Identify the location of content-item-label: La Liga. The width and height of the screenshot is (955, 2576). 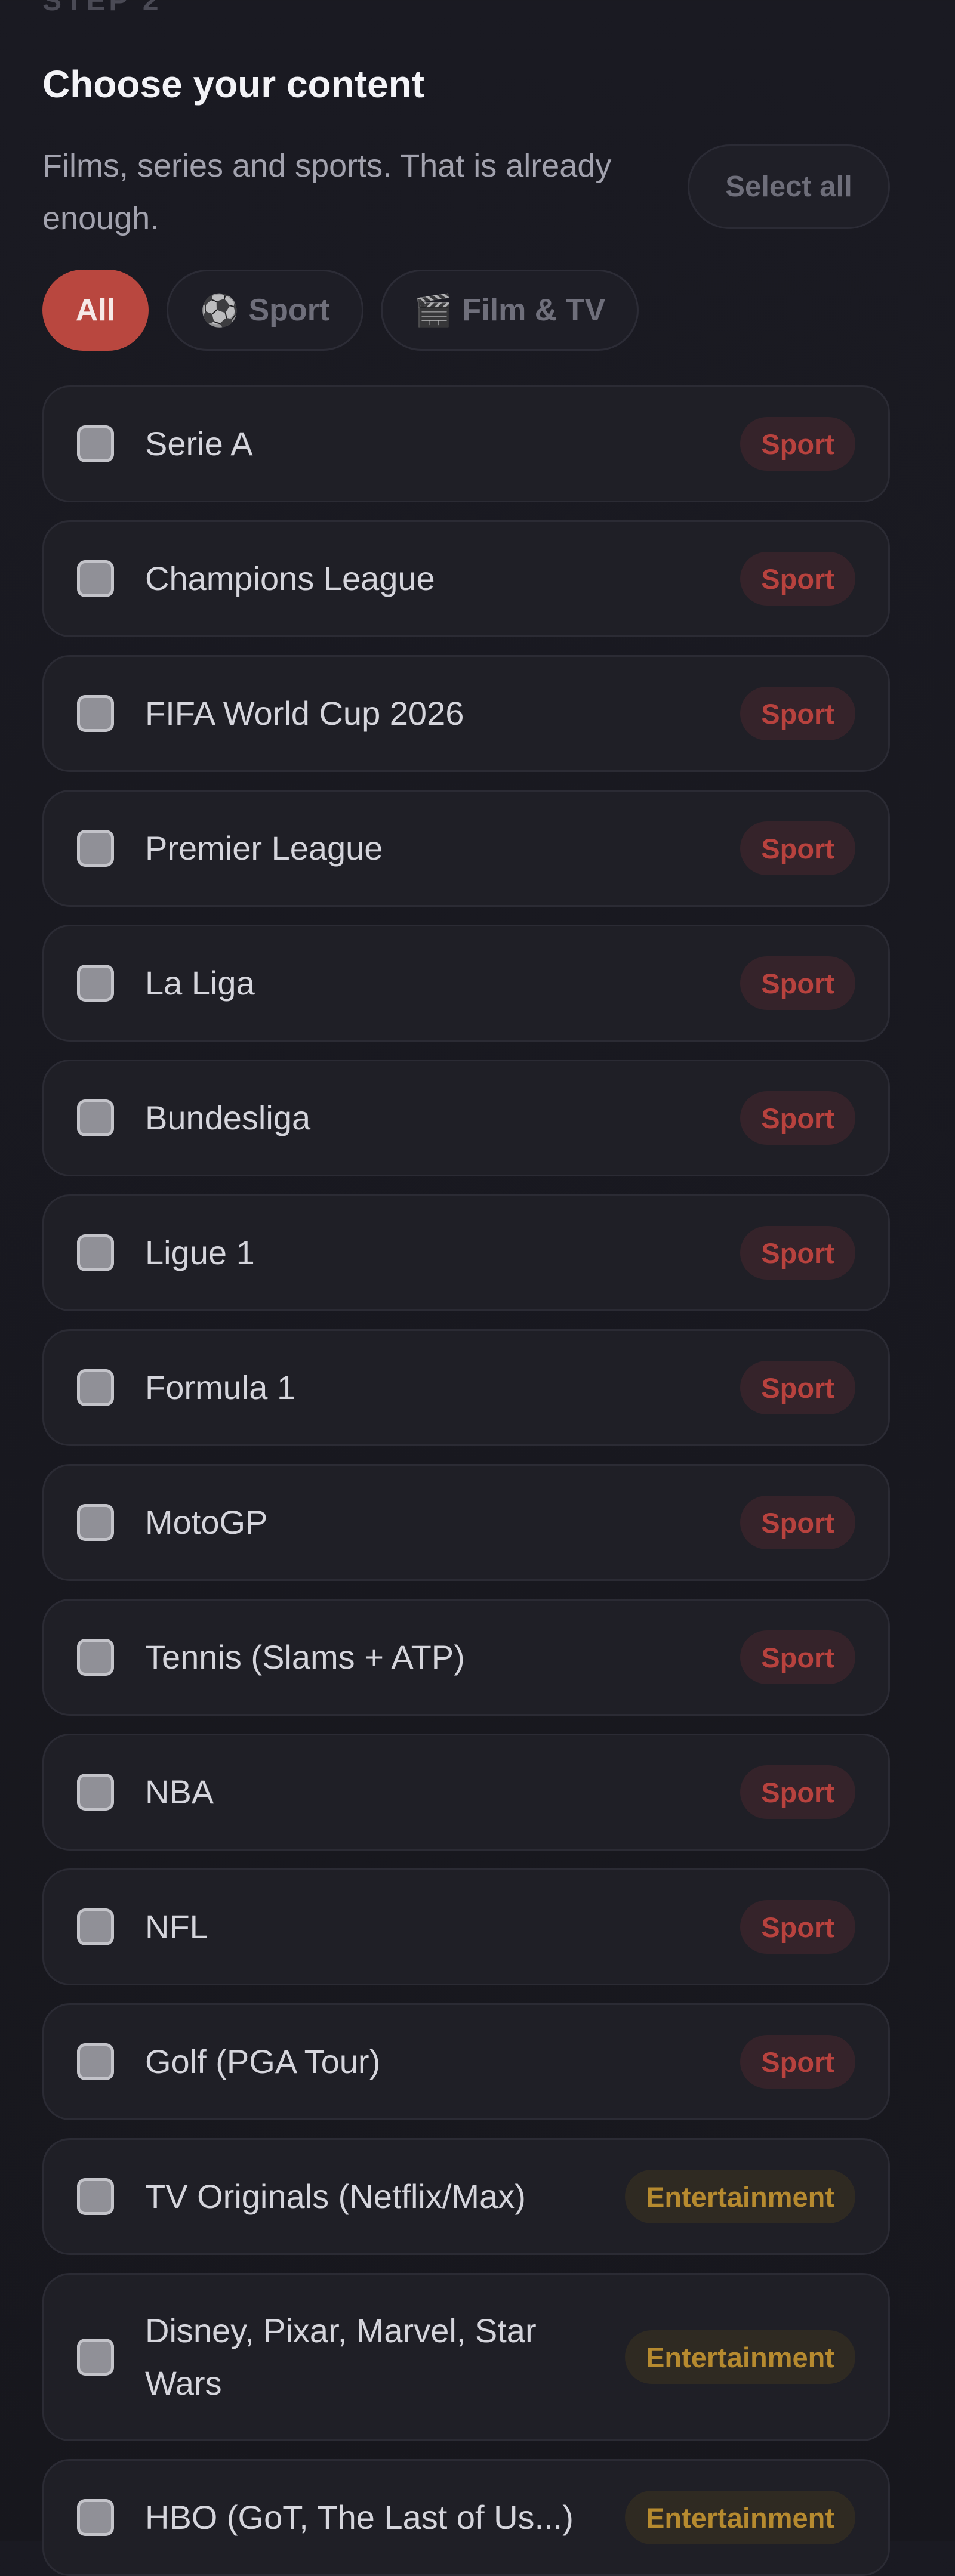
(200, 983).